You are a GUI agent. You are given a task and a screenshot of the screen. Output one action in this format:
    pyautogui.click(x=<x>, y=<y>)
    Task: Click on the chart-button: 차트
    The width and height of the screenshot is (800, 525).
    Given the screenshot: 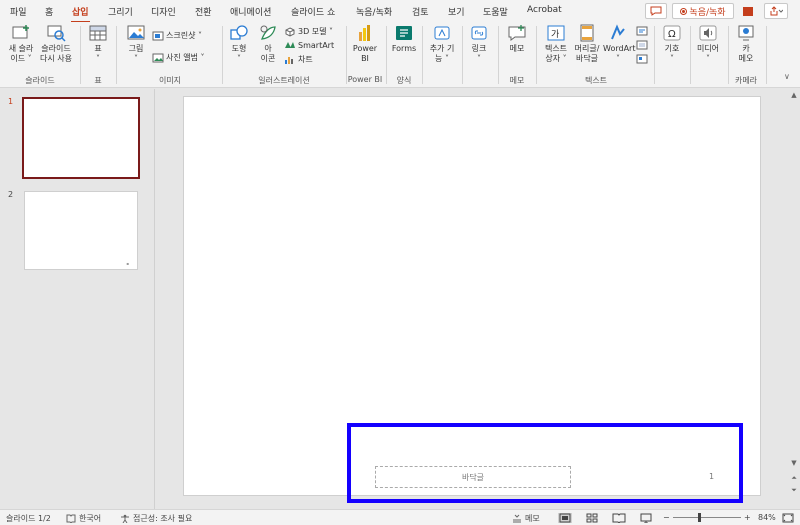 What is the action you would take?
    pyautogui.click(x=298, y=59)
    